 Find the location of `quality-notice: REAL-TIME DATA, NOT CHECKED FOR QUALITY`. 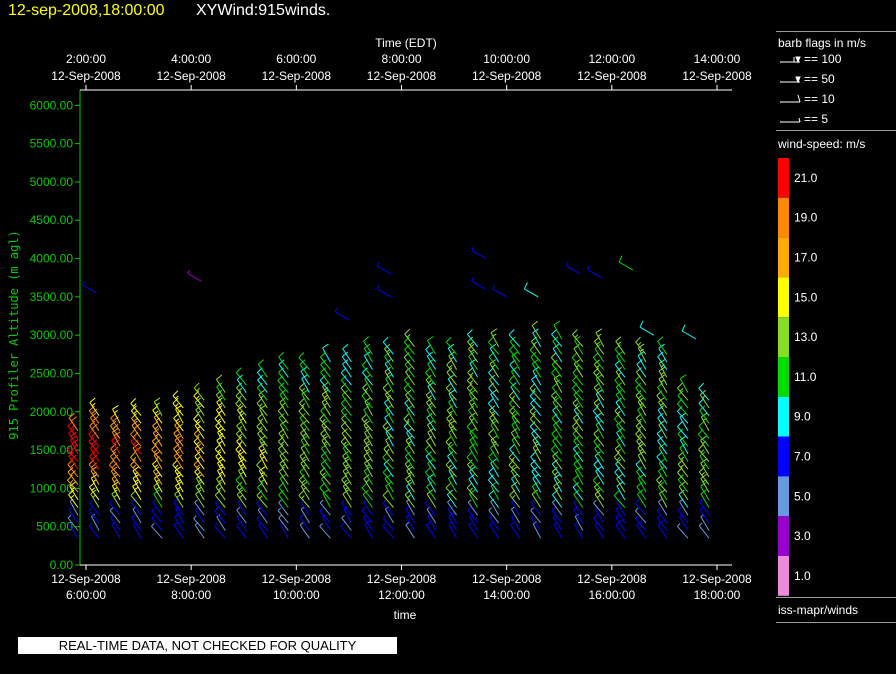

quality-notice: REAL-TIME DATA, NOT CHECKED FOR QUALITY is located at coordinates (207, 645).